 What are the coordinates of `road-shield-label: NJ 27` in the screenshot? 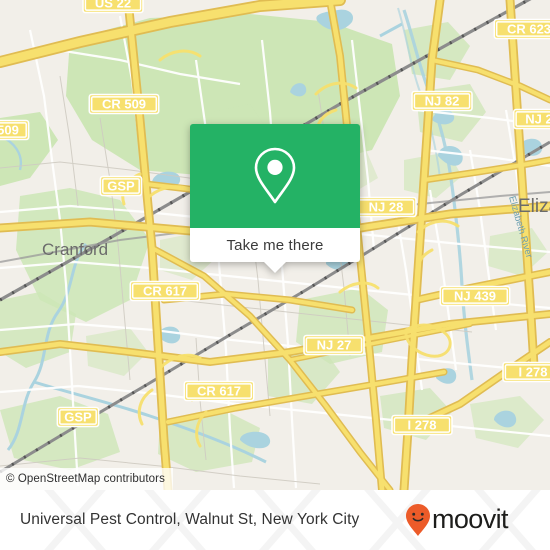 It's located at (334, 345).